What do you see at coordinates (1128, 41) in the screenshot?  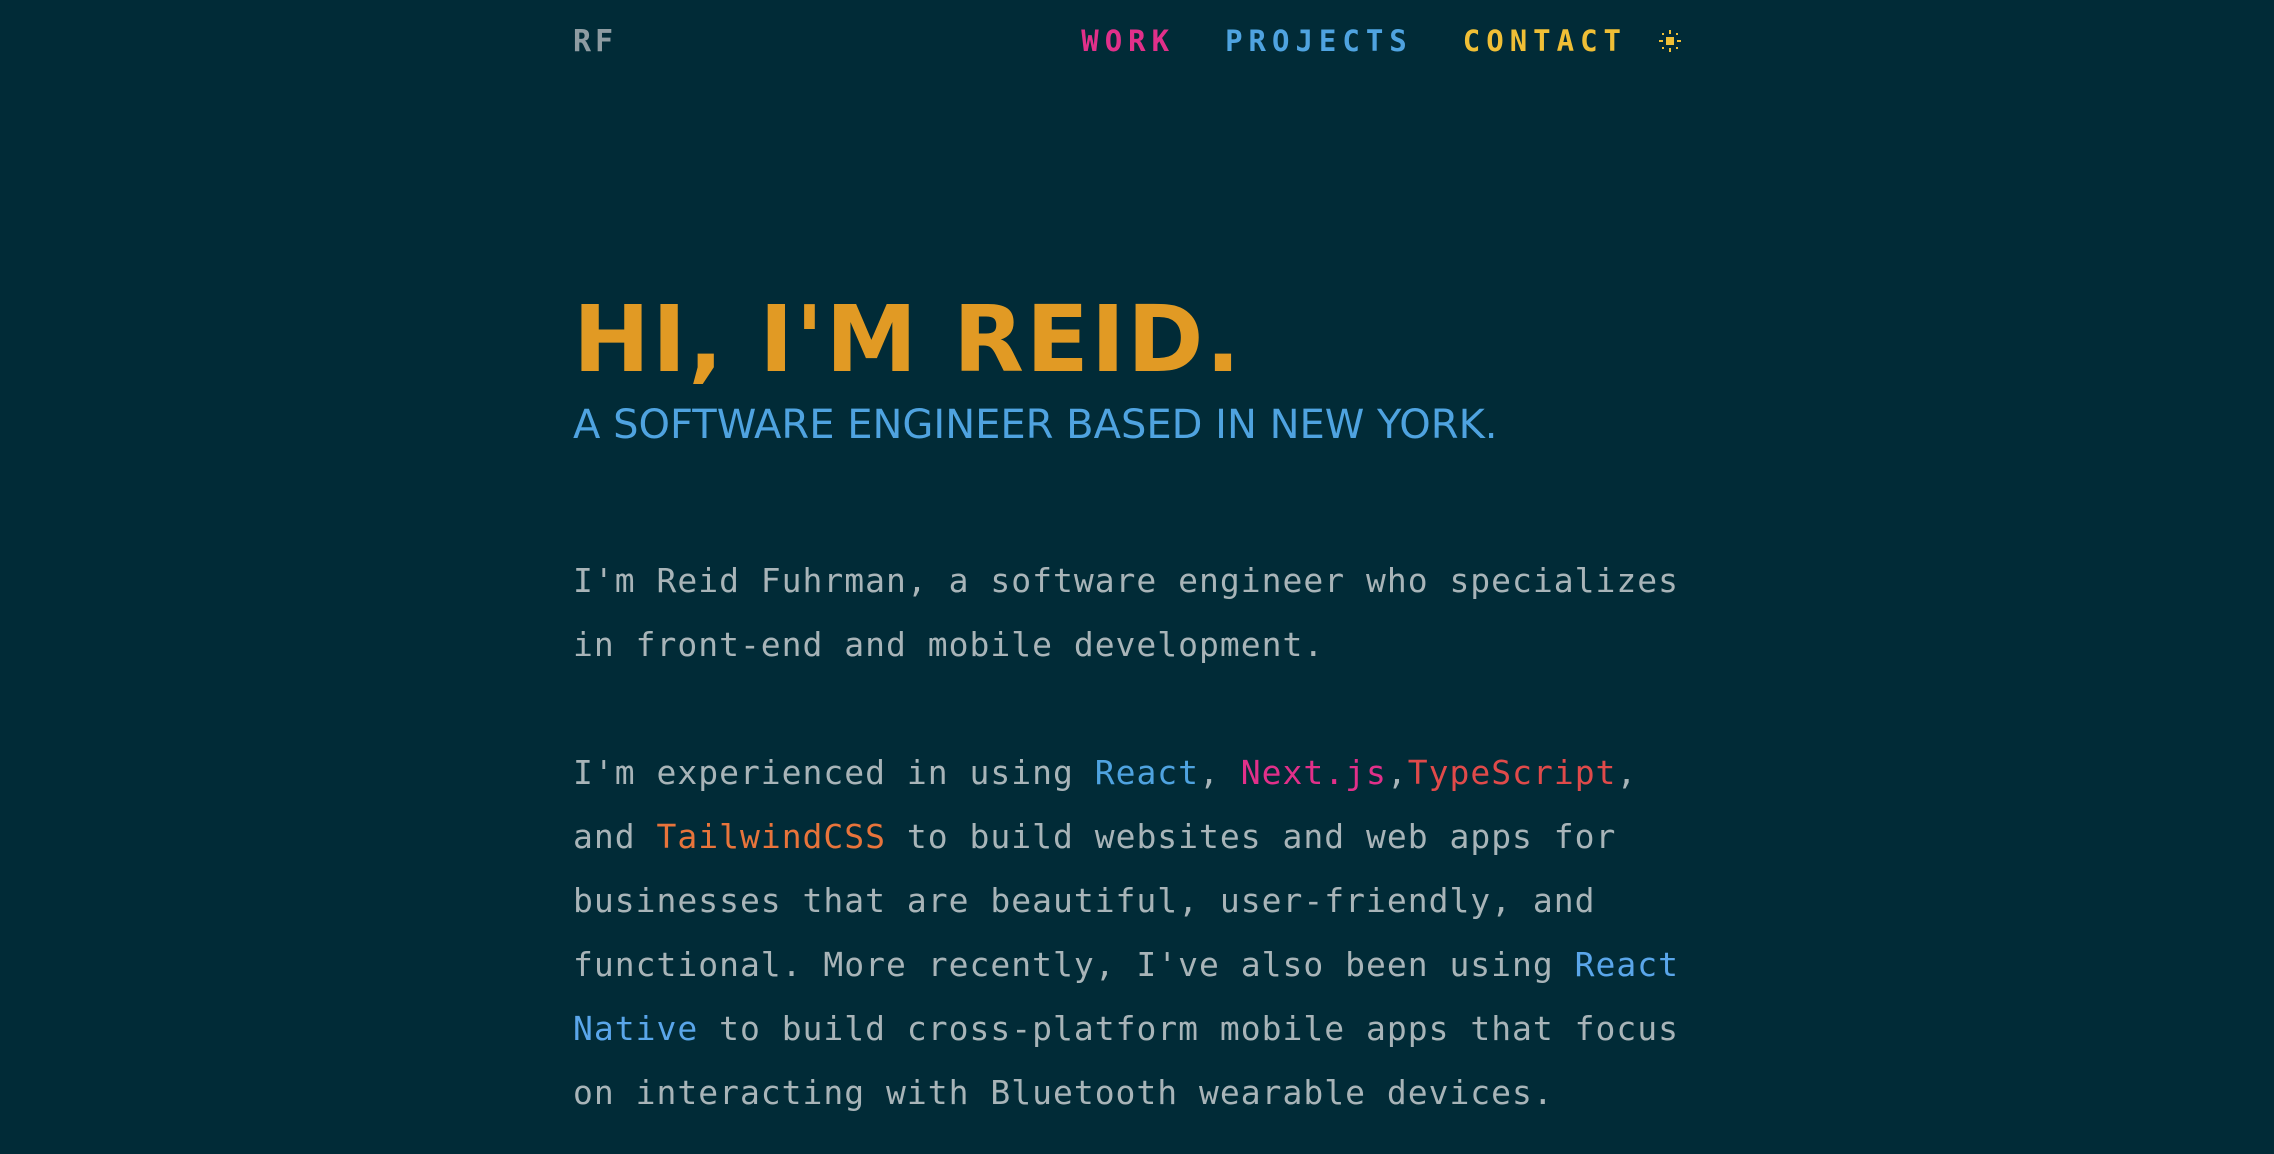 I see `nav-link-work: WORK` at bounding box center [1128, 41].